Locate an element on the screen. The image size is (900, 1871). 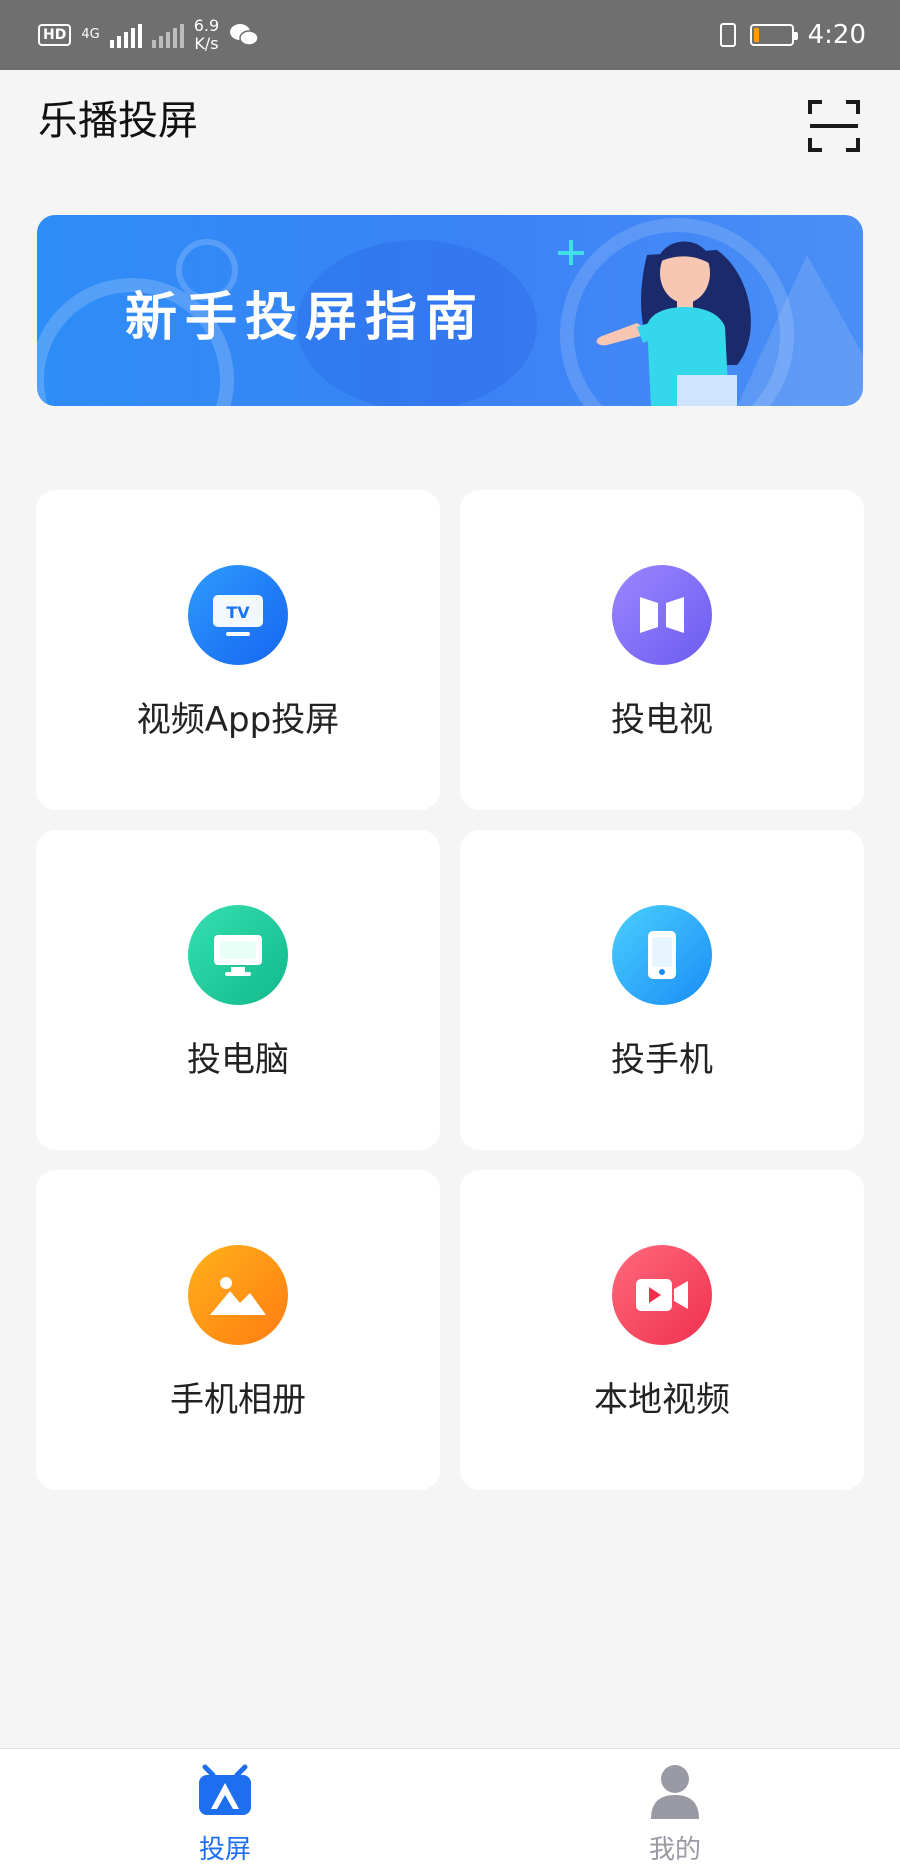
net-speed: 6.9 K/s is located at coordinates (206, 35).